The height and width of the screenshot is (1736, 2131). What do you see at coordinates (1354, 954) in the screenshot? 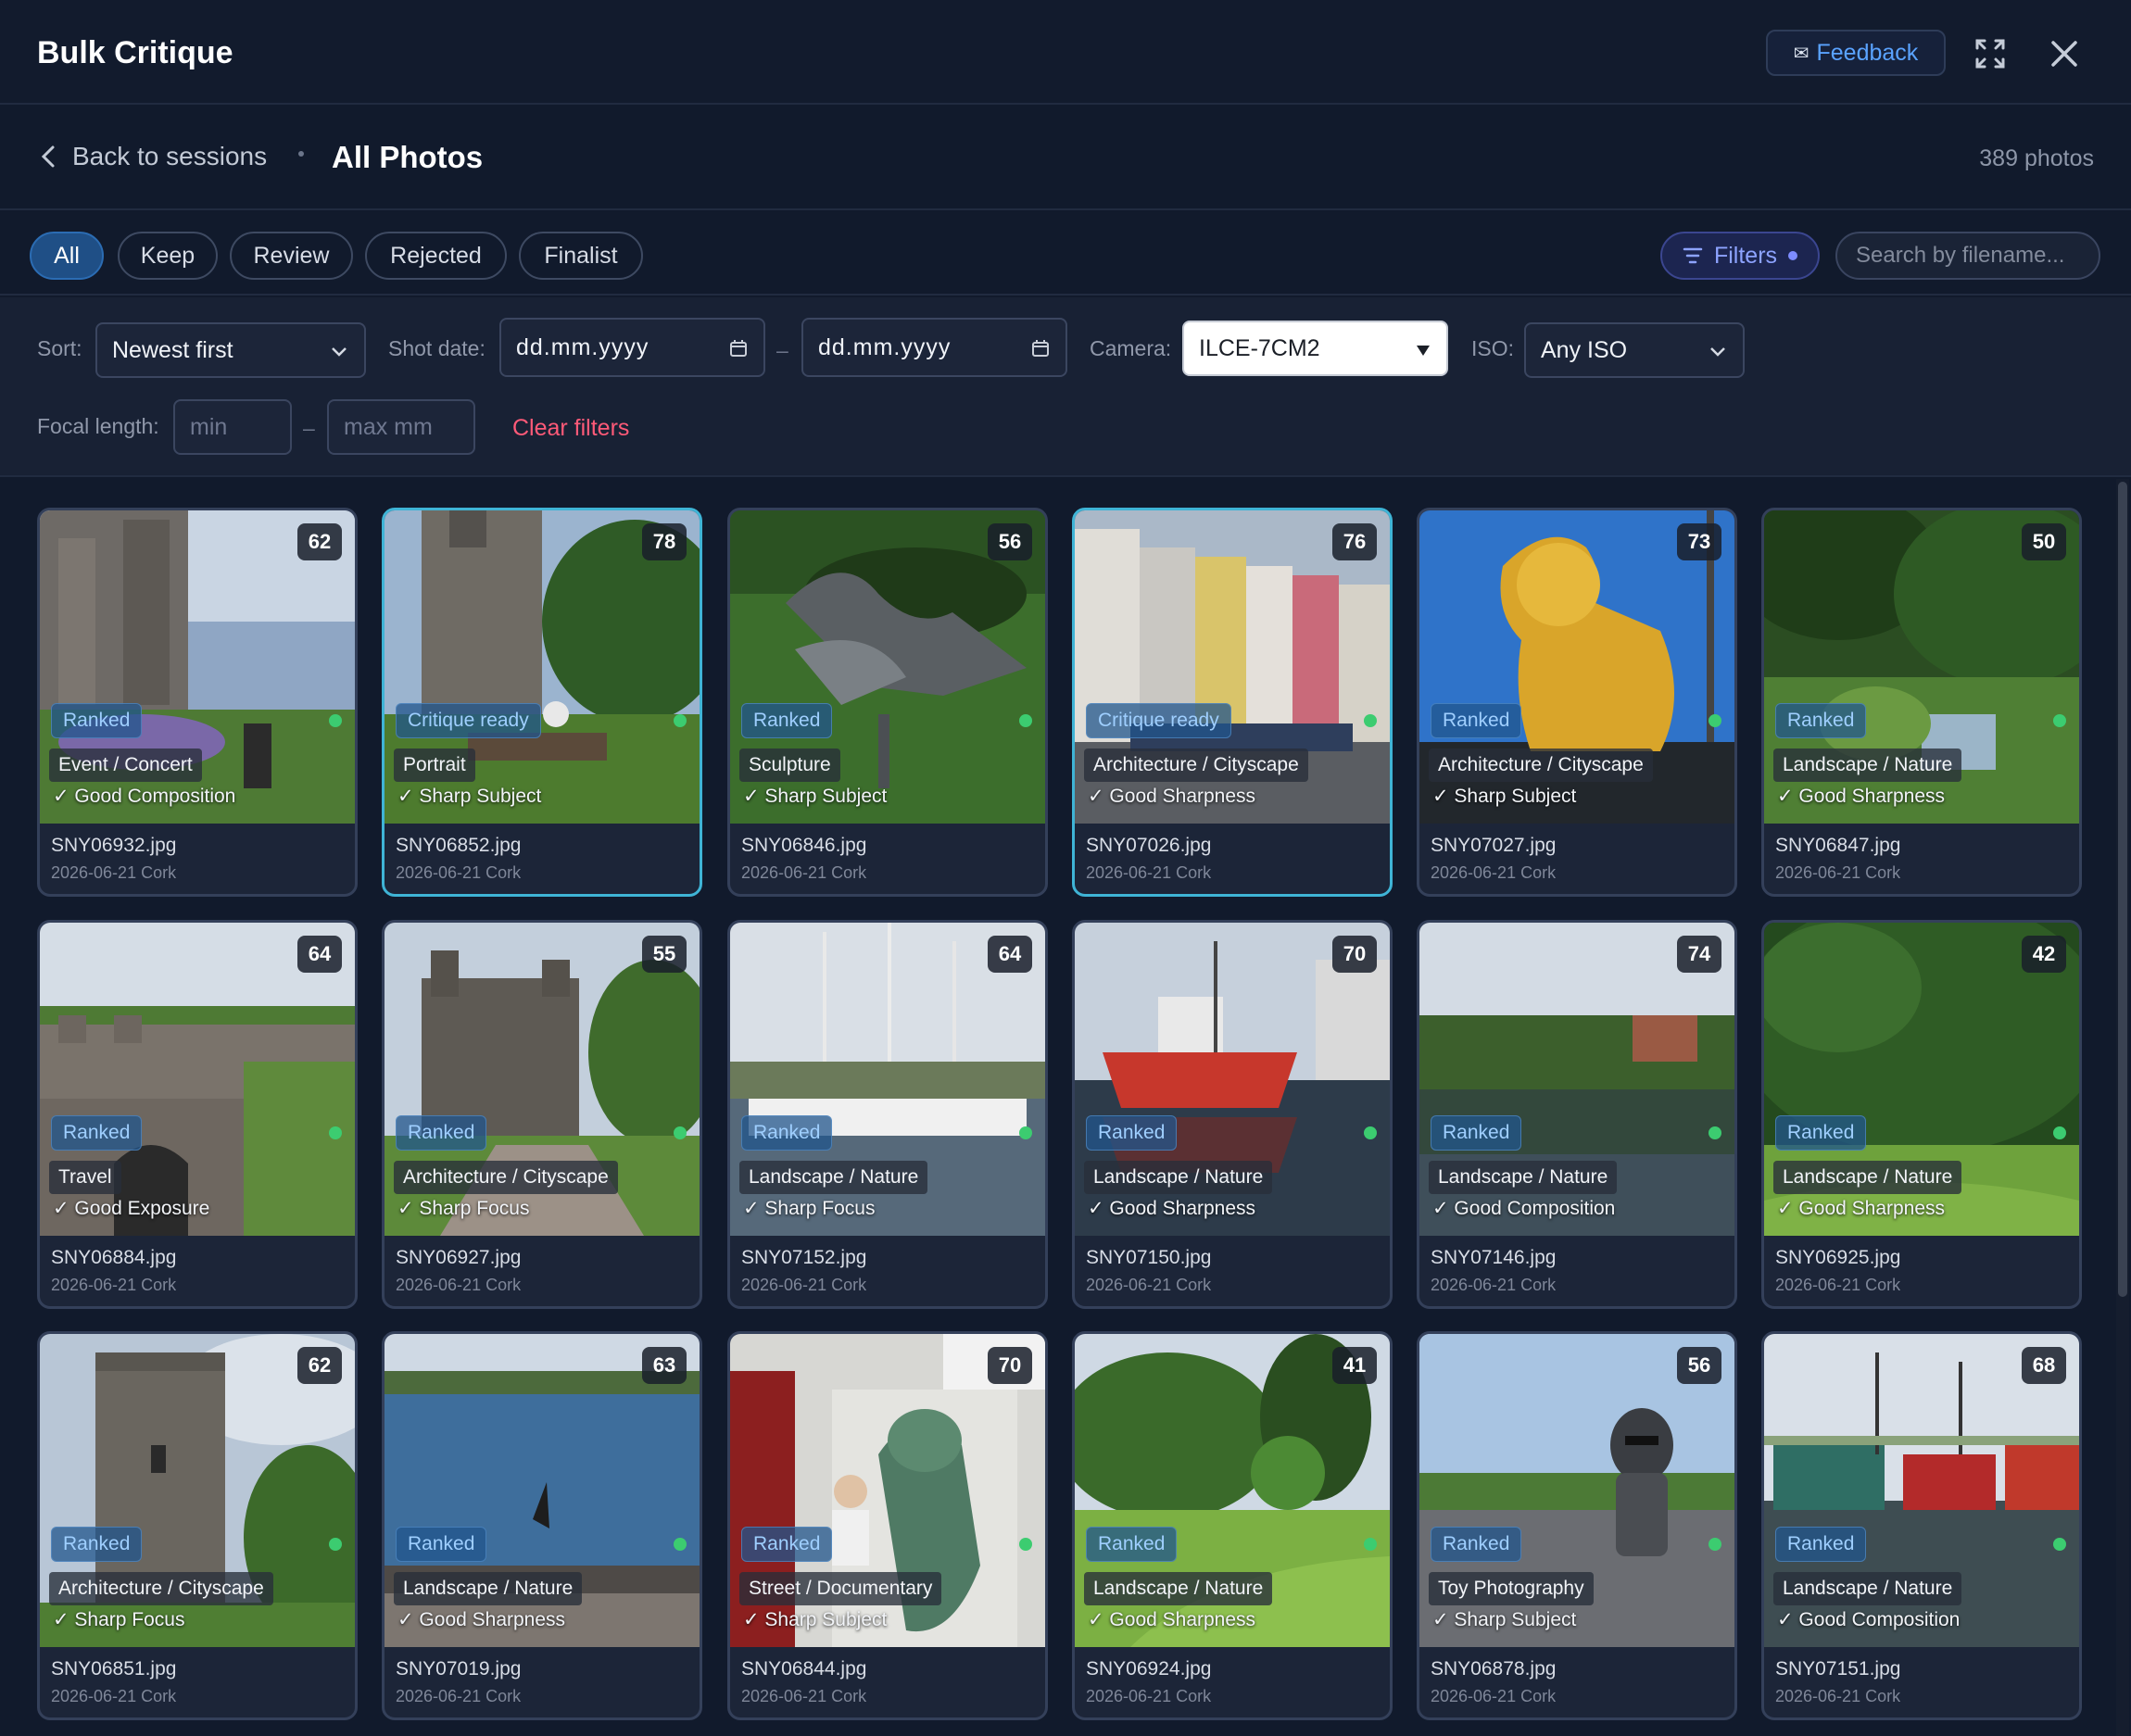
I see `score-badge: 70` at bounding box center [1354, 954].